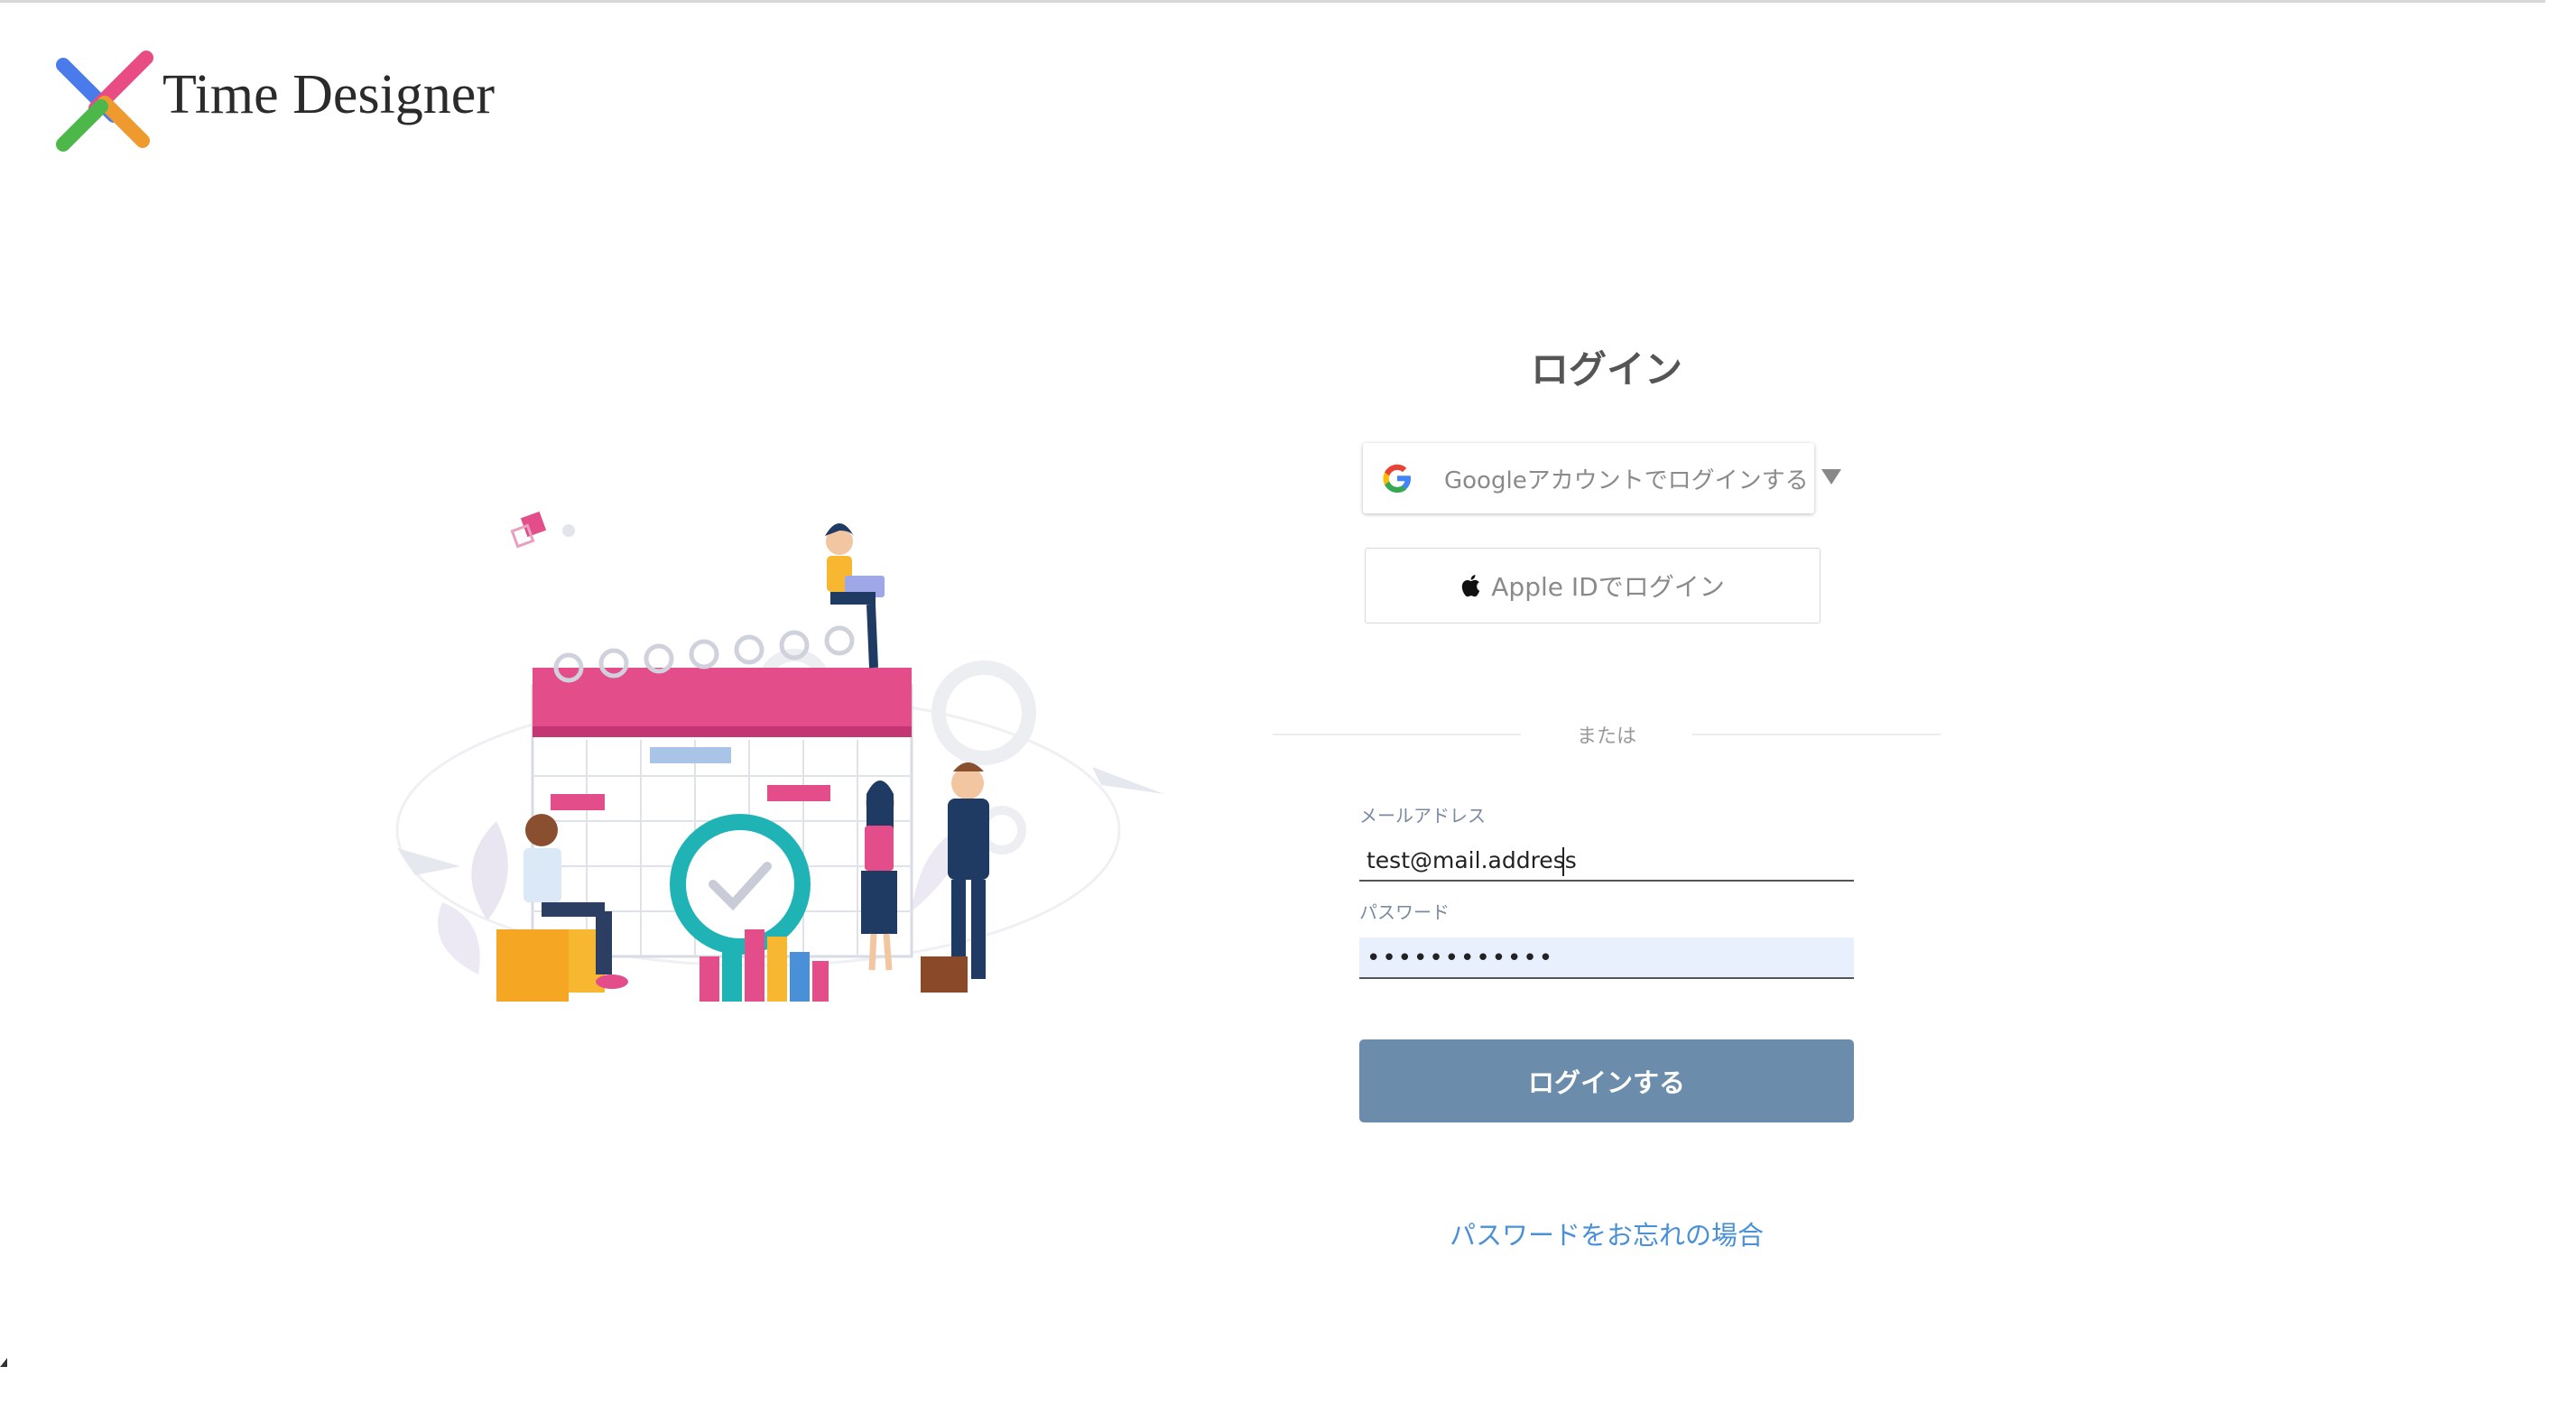 This screenshot has height=1413, width=2576. I want to click on top-border, so click(1272, 1).